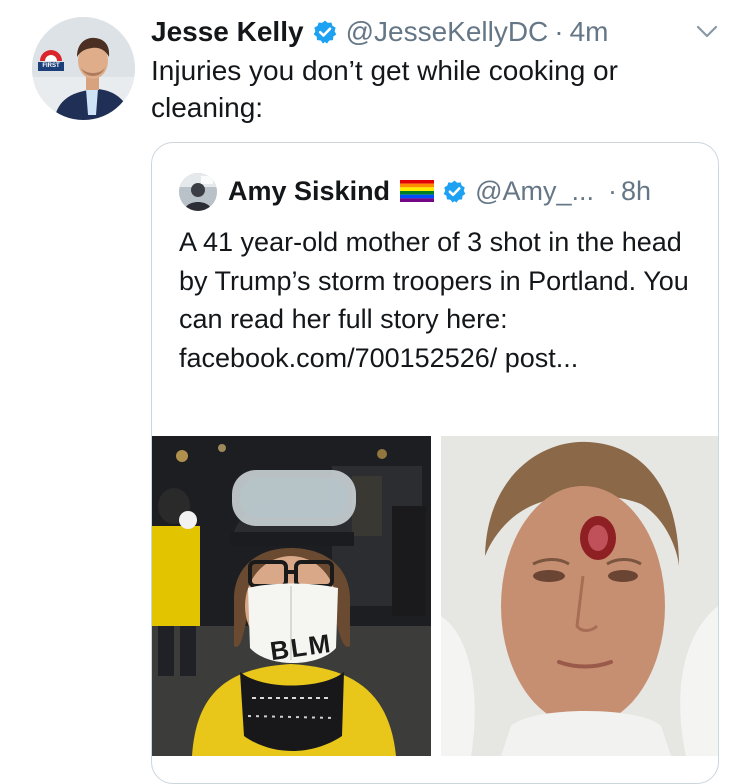  I want to click on quoted-author-avatar, so click(198, 192).